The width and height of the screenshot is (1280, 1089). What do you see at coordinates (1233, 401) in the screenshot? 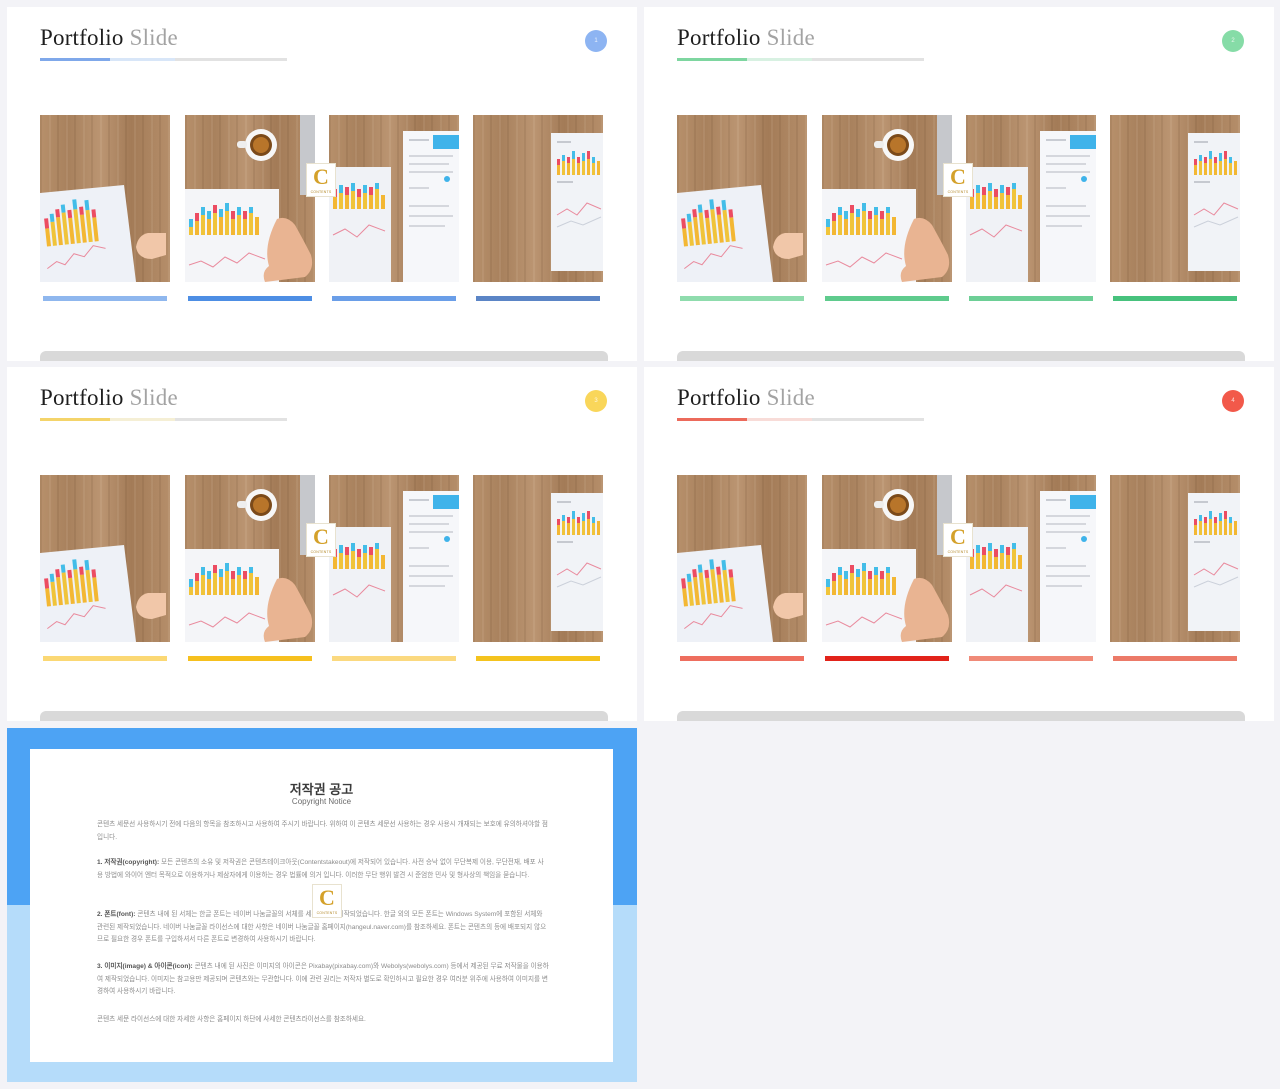
I see `accent-dot: 4` at bounding box center [1233, 401].